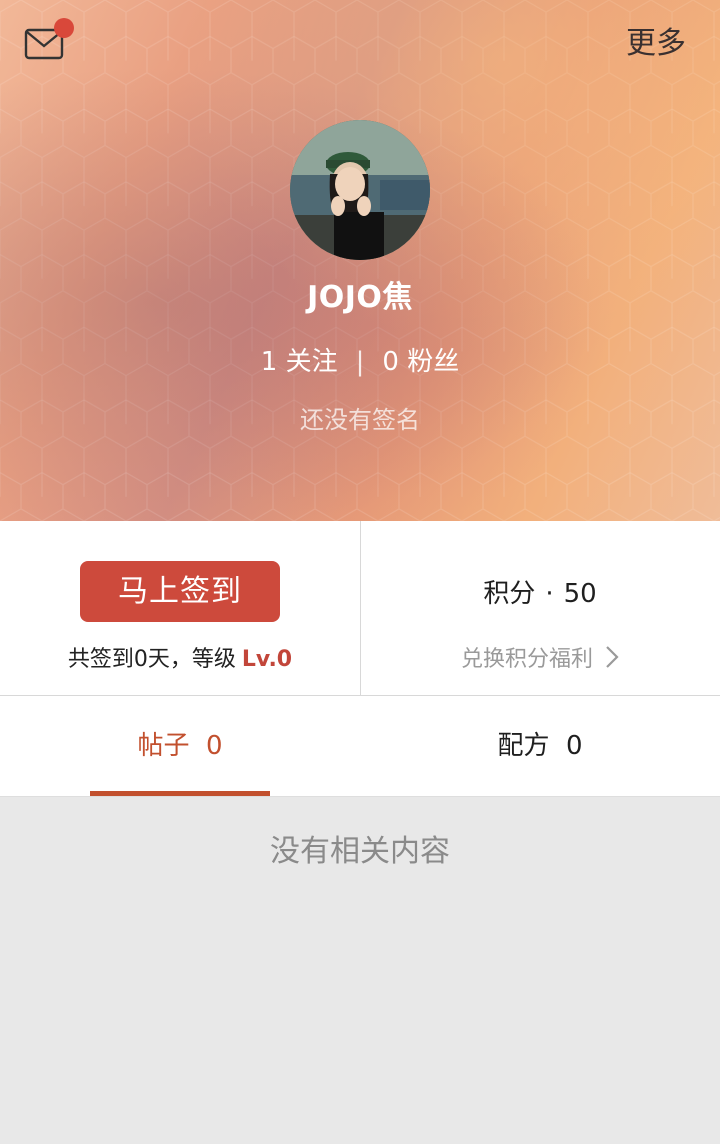 This screenshot has height=1144, width=720. What do you see at coordinates (163, 746) in the screenshot?
I see `tab-posts-label: 帖子` at bounding box center [163, 746].